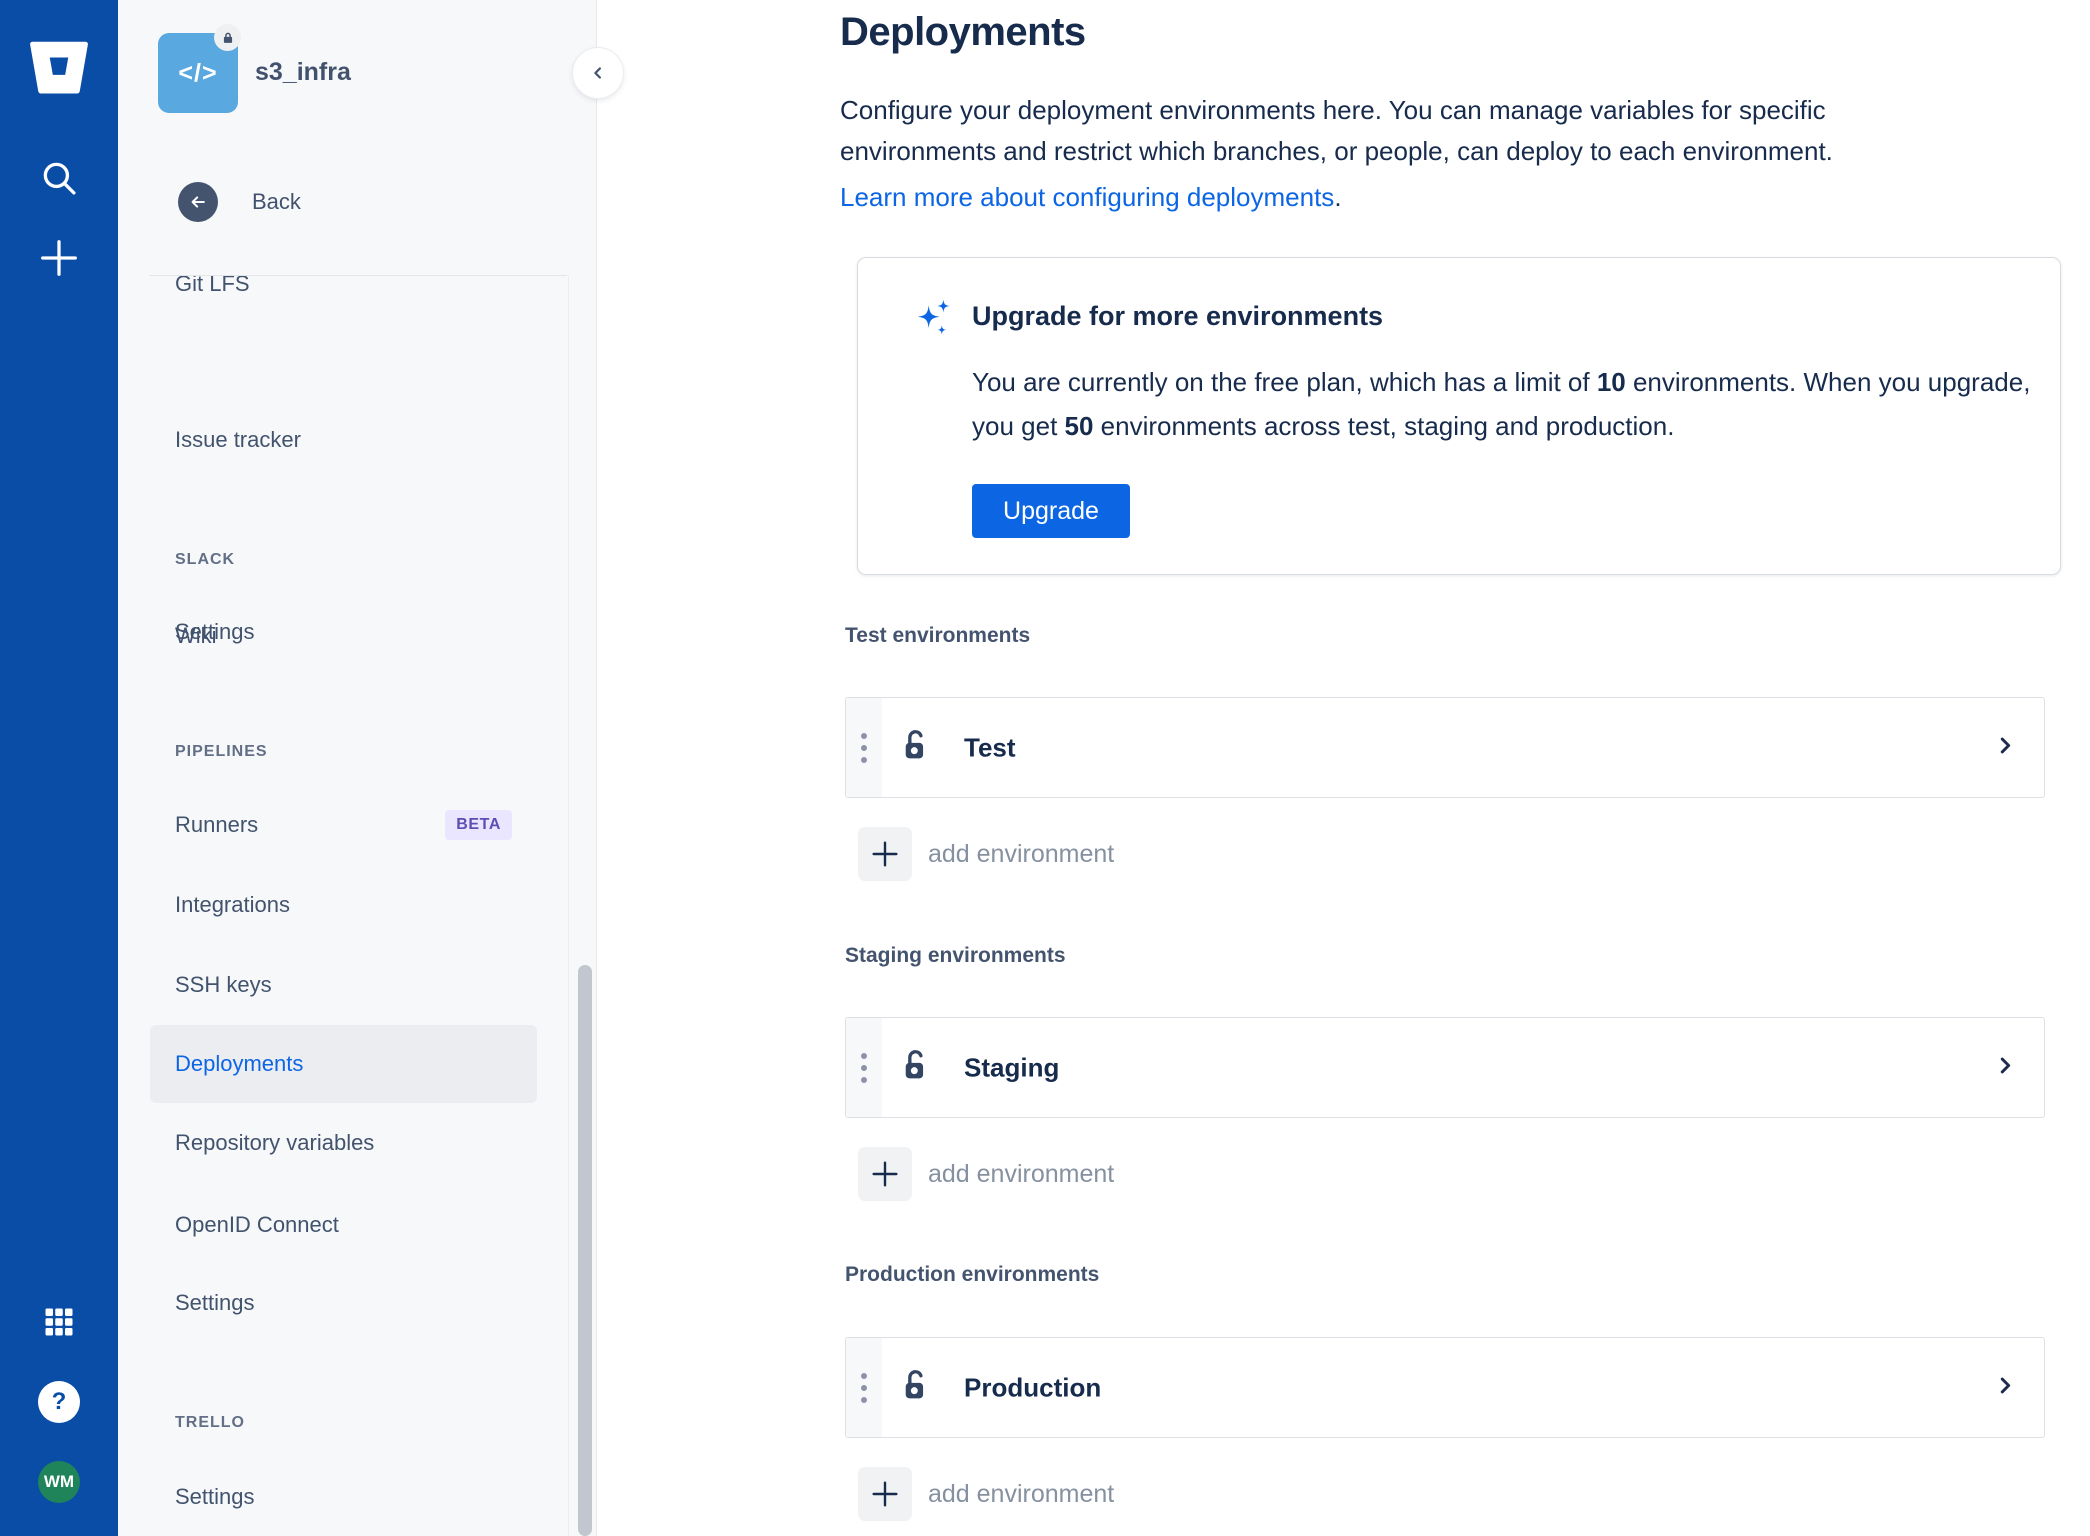  Describe the element at coordinates (59, 1322) in the screenshot. I see `app-switcher-icon` at that location.